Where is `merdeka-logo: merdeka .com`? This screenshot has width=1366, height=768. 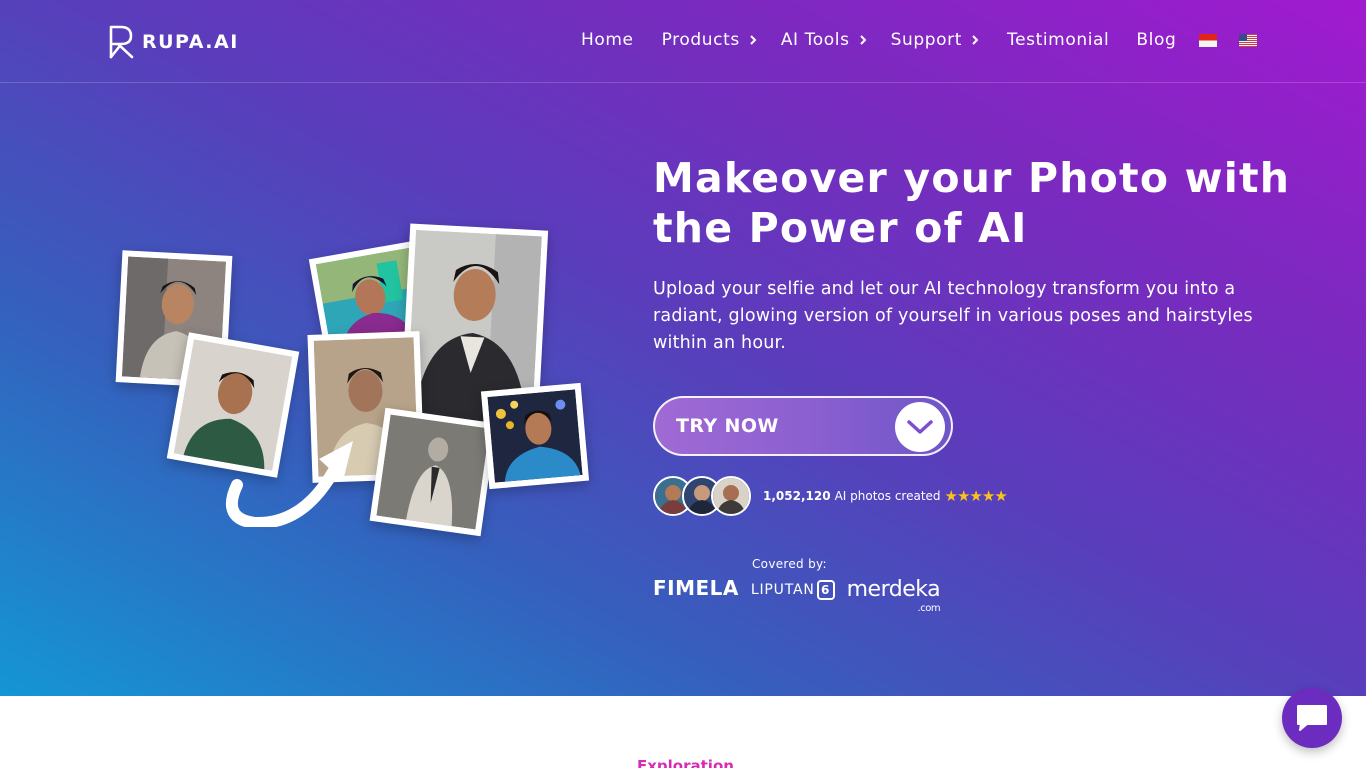 merdeka-logo: merdeka .com is located at coordinates (894, 597).